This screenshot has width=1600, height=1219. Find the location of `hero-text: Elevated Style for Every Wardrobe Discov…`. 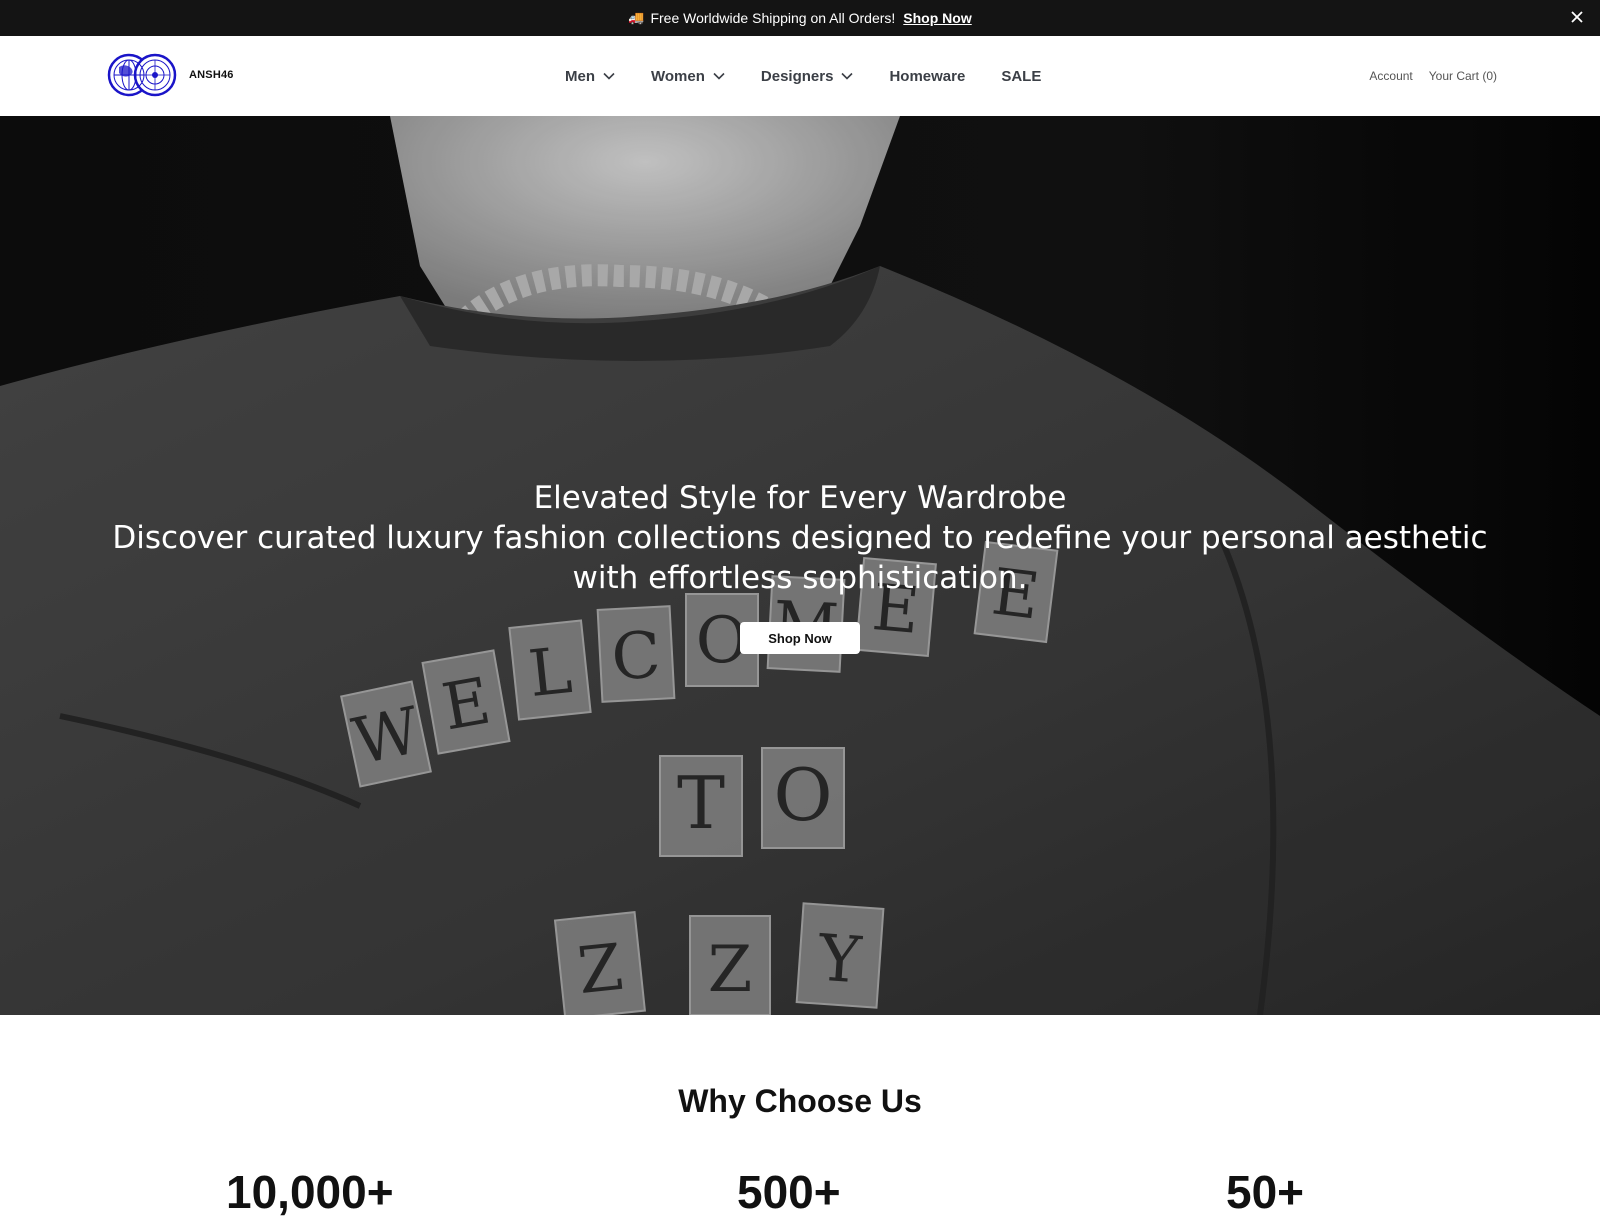

hero-text: Elevated Style for Every Wardrobe Discov… is located at coordinates (800, 538).